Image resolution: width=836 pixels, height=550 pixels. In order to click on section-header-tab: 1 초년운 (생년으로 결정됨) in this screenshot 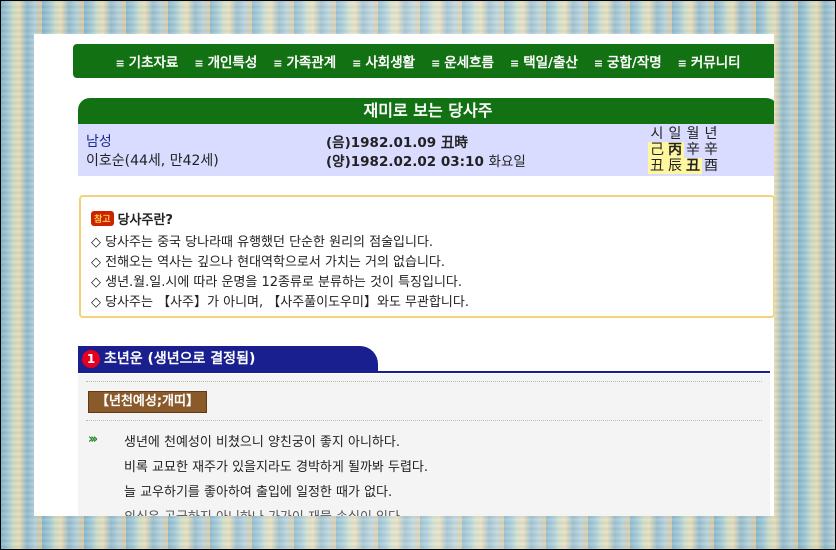, I will do `click(228, 359)`.